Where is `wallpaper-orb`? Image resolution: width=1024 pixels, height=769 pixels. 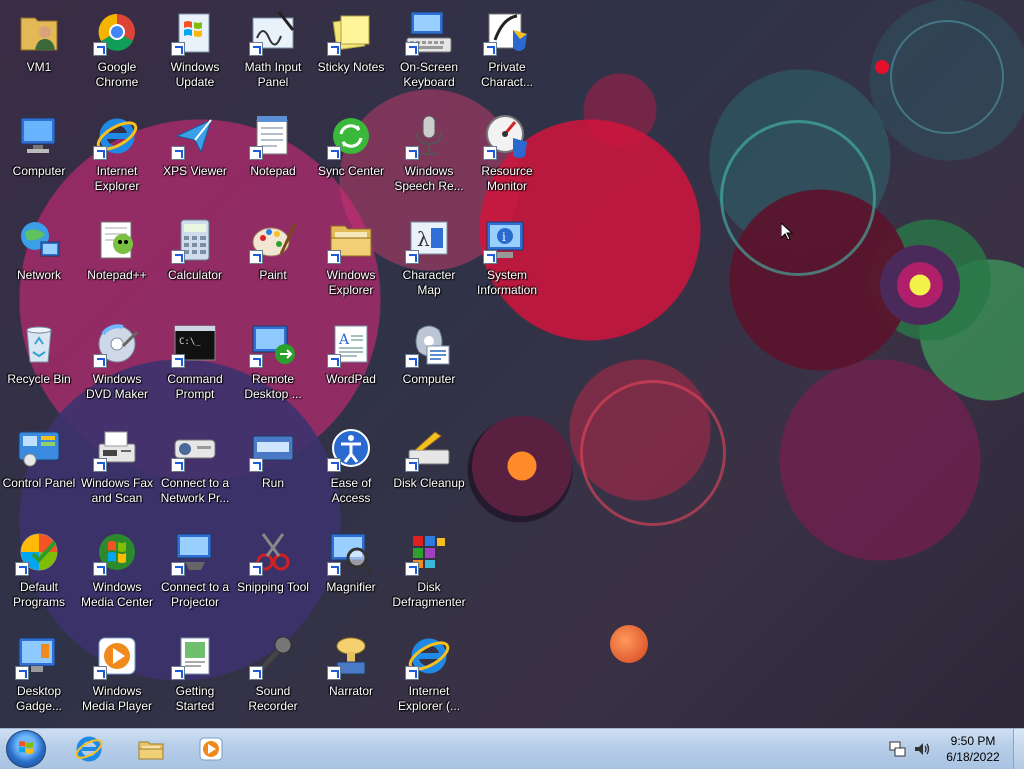 wallpaper-orb is located at coordinates (882, 67).